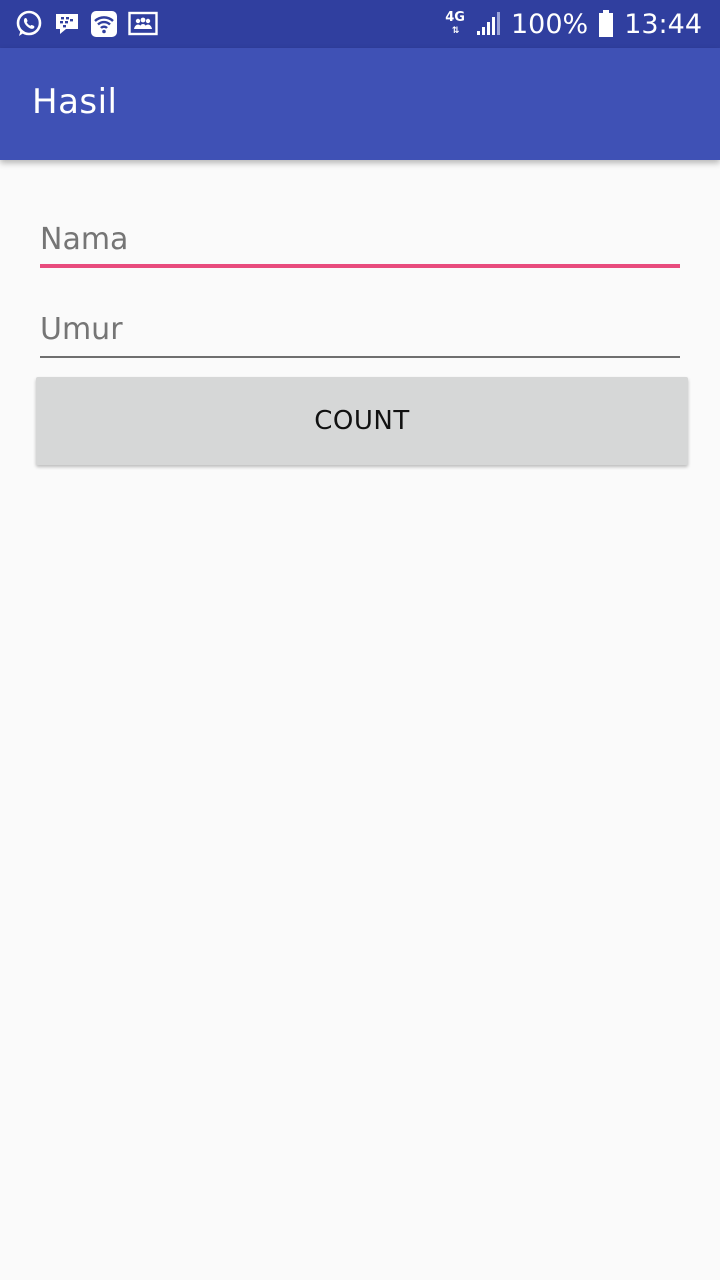 This screenshot has width=720, height=1280. I want to click on network-type-label: 4G, so click(455, 17).